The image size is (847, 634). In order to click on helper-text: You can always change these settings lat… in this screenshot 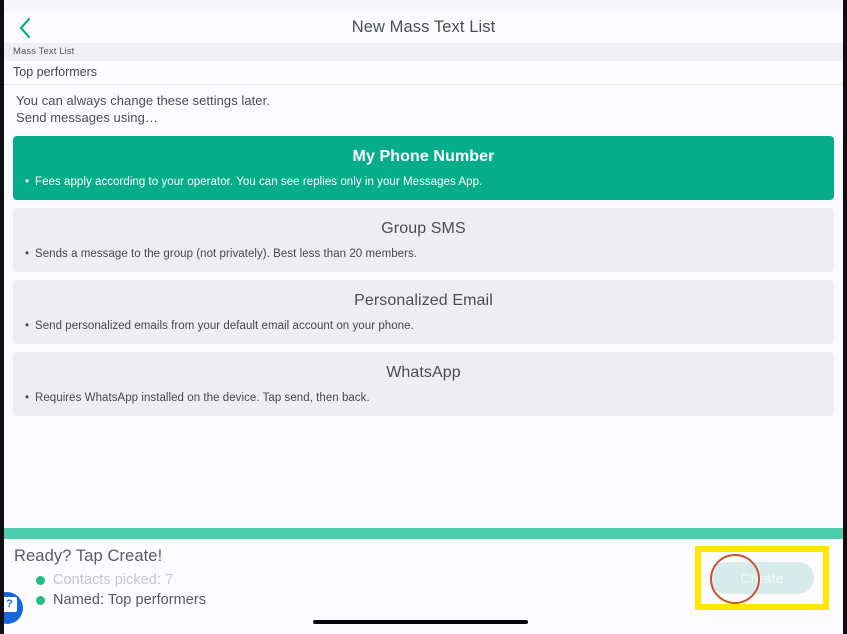, I will do `click(366, 109)`.